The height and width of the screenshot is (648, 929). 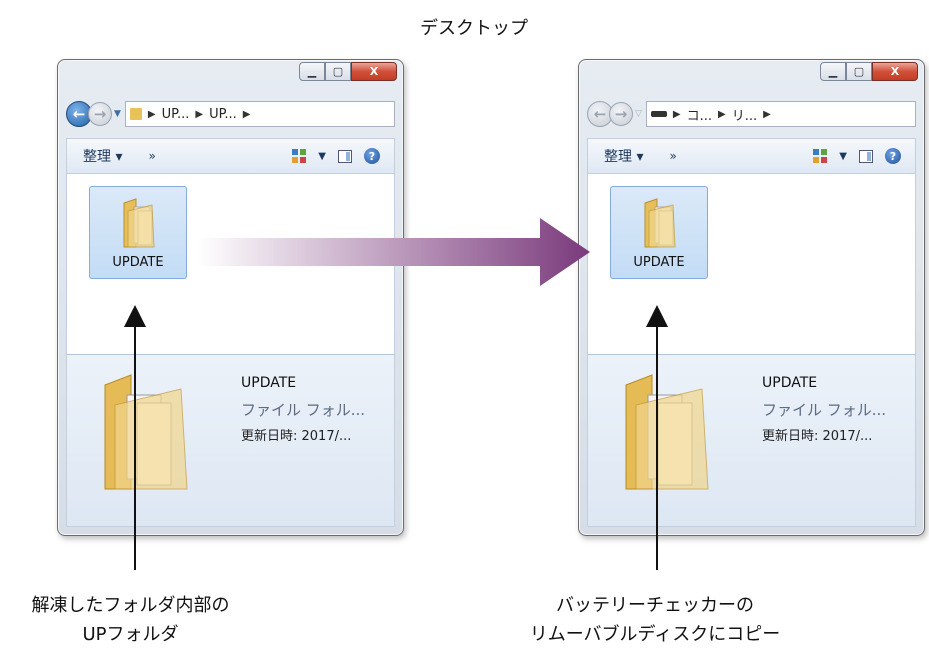 What do you see at coordinates (655, 634) in the screenshot?
I see `destination-caption-line2: リムーバブルディスクにコピー` at bounding box center [655, 634].